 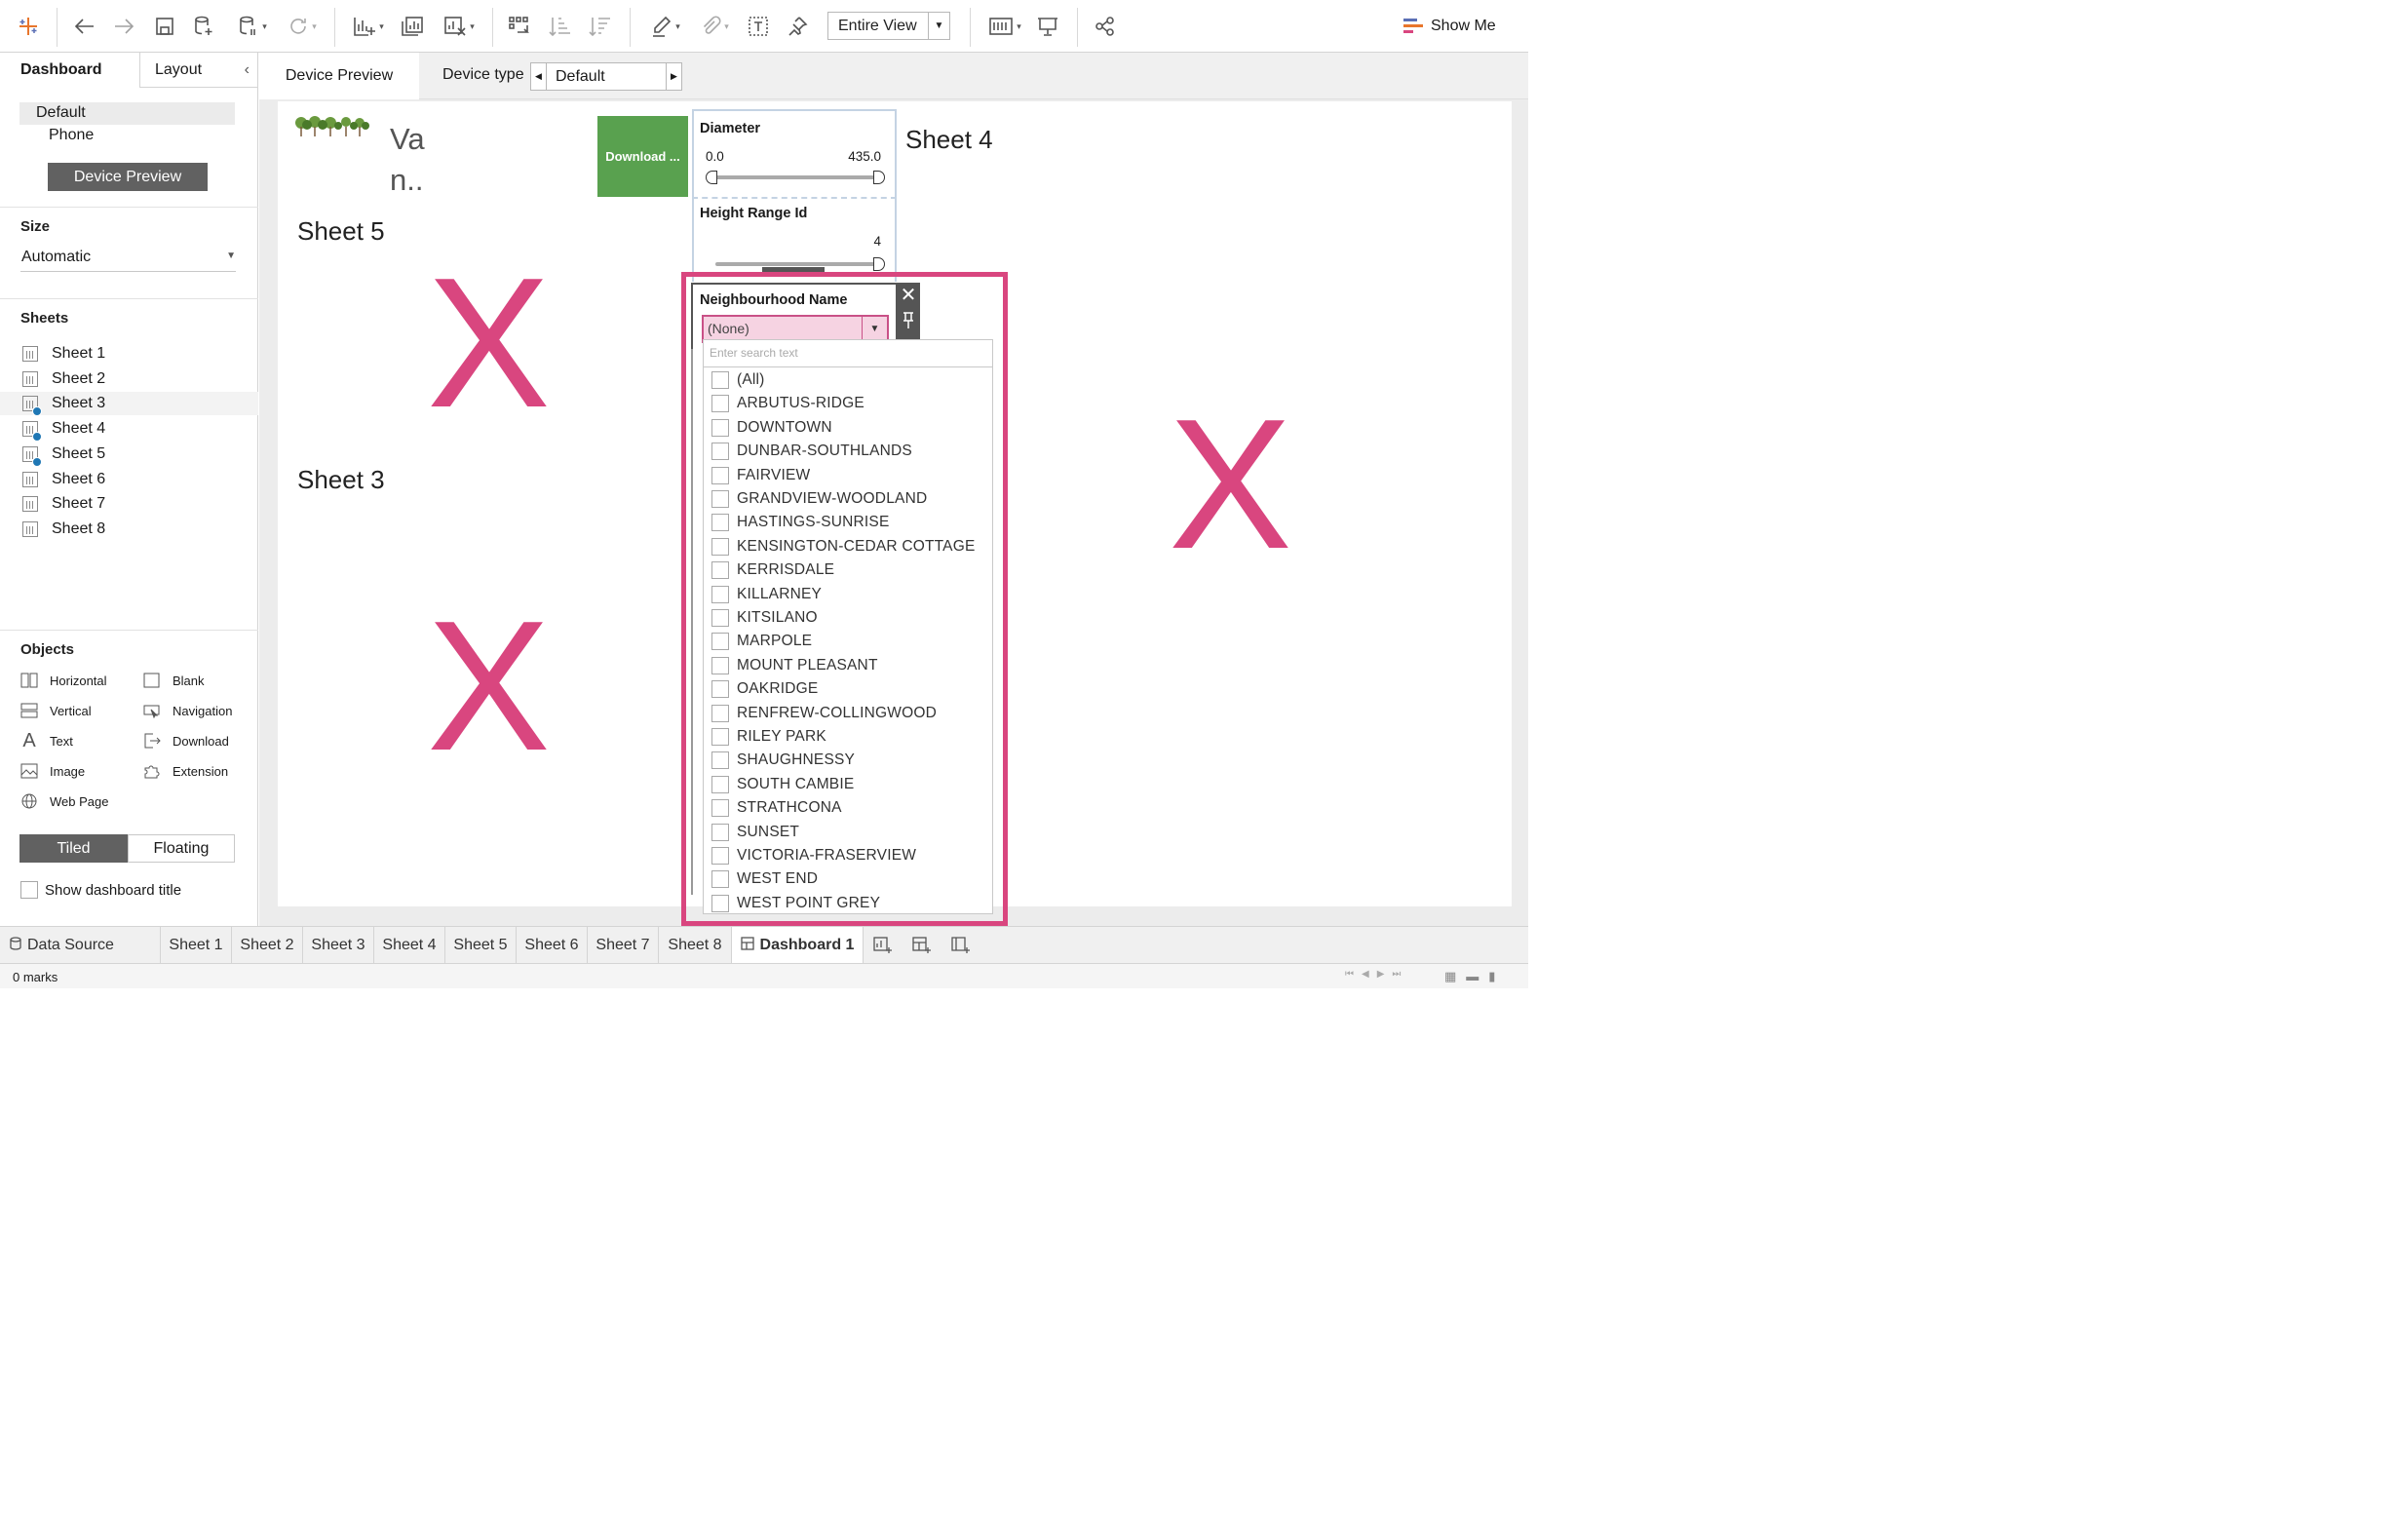 I want to click on show-me-button: Show Me, so click(x=1450, y=26).